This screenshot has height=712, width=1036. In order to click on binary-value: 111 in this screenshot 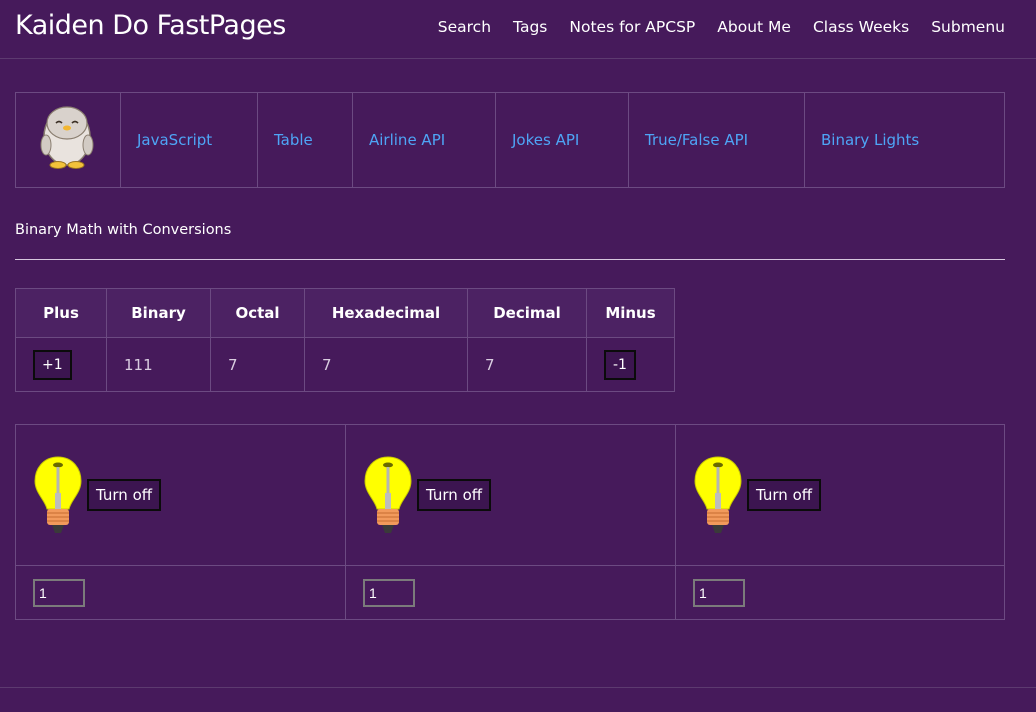, I will do `click(158, 364)`.